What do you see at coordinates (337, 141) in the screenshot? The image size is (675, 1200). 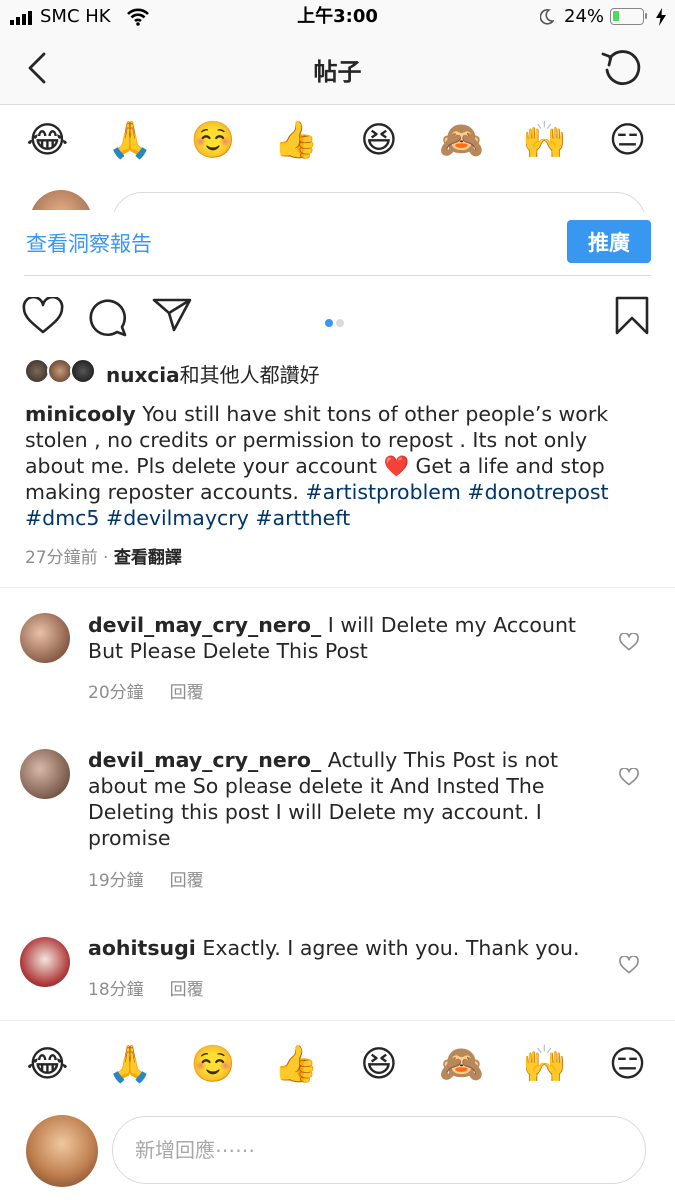 I see `emoji-bar-top: 😂 🙏 ☺️ 👍 😆 🙈 🙌 😑` at bounding box center [337, 141].